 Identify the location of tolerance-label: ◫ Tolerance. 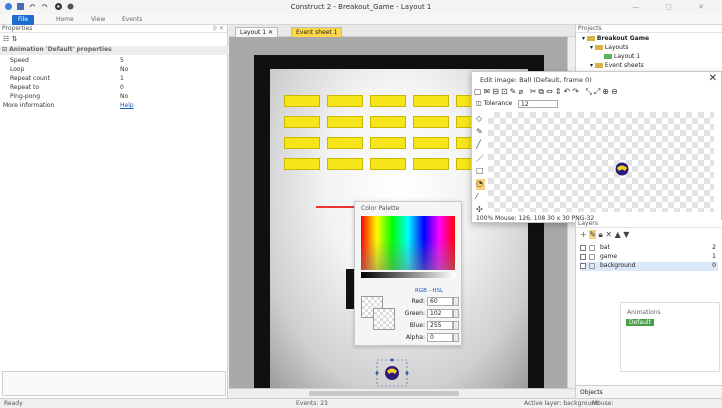
(494, 103).